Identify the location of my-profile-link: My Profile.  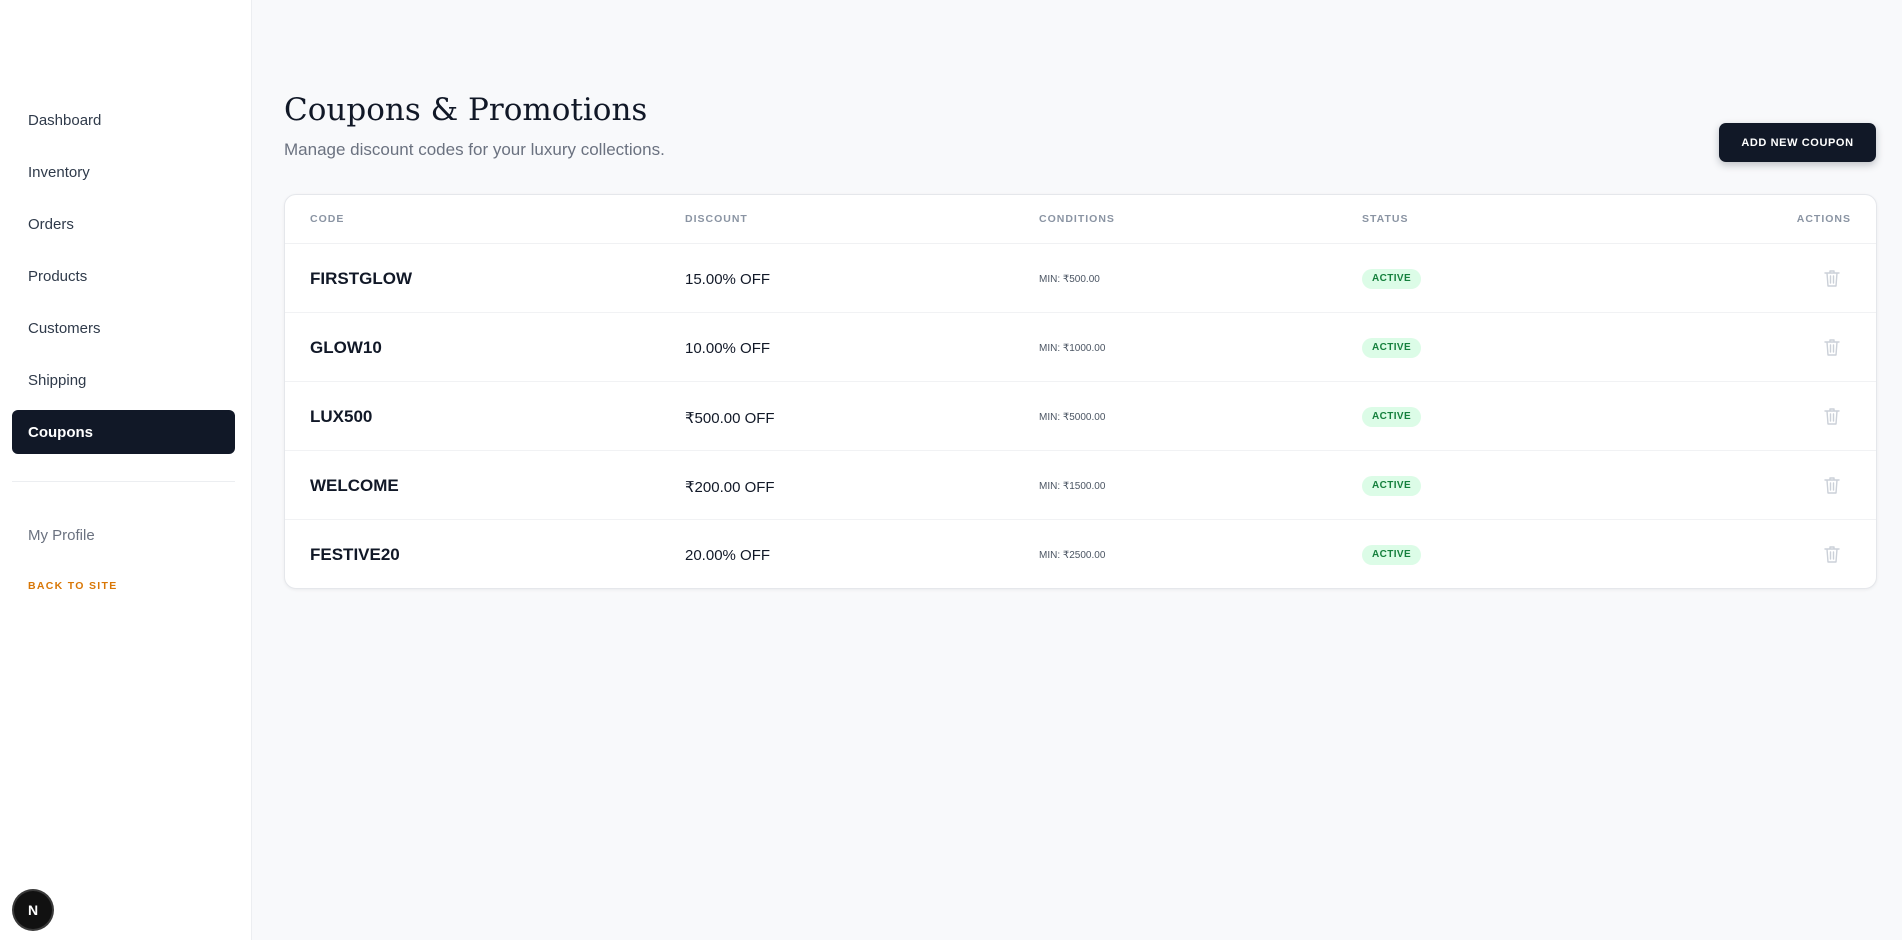
(61, 535).